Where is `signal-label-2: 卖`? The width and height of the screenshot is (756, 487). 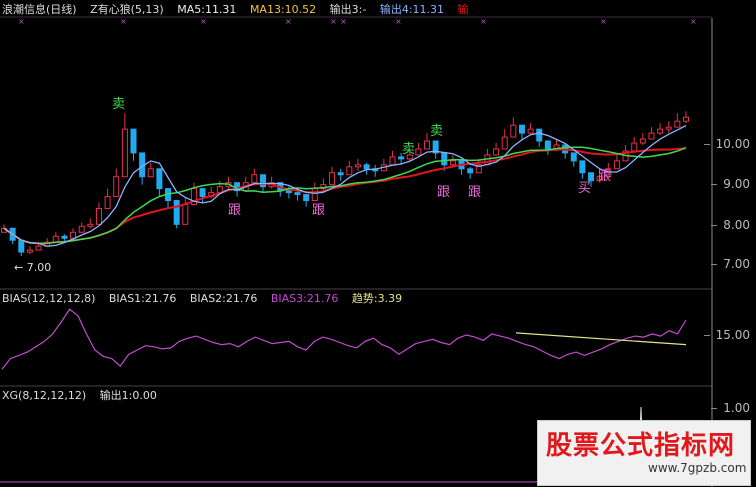 signal-label-2: 卖 is located at coordinates (436, 131).